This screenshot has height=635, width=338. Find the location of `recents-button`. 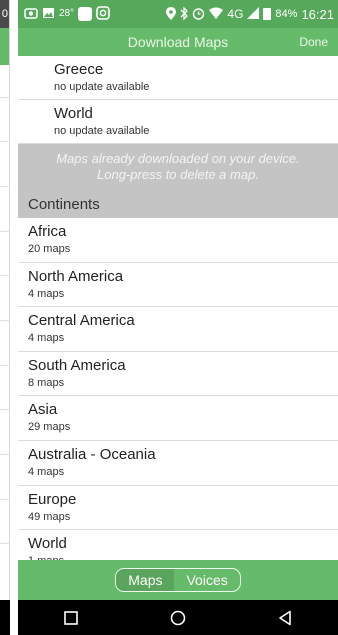

recents-button is located at coordinates (71, 618).